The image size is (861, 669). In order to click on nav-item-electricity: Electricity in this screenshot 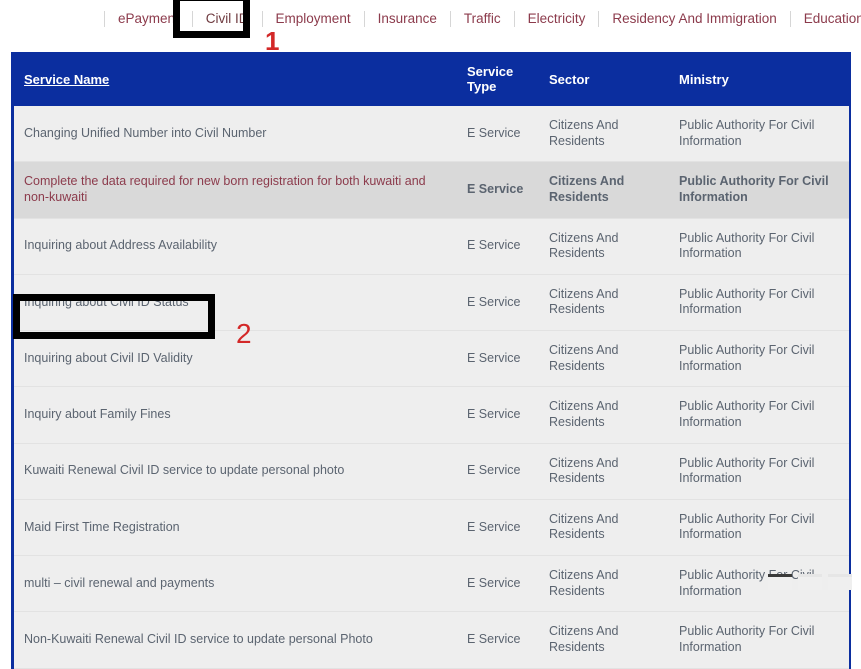, I will do `click(557, 19)`.